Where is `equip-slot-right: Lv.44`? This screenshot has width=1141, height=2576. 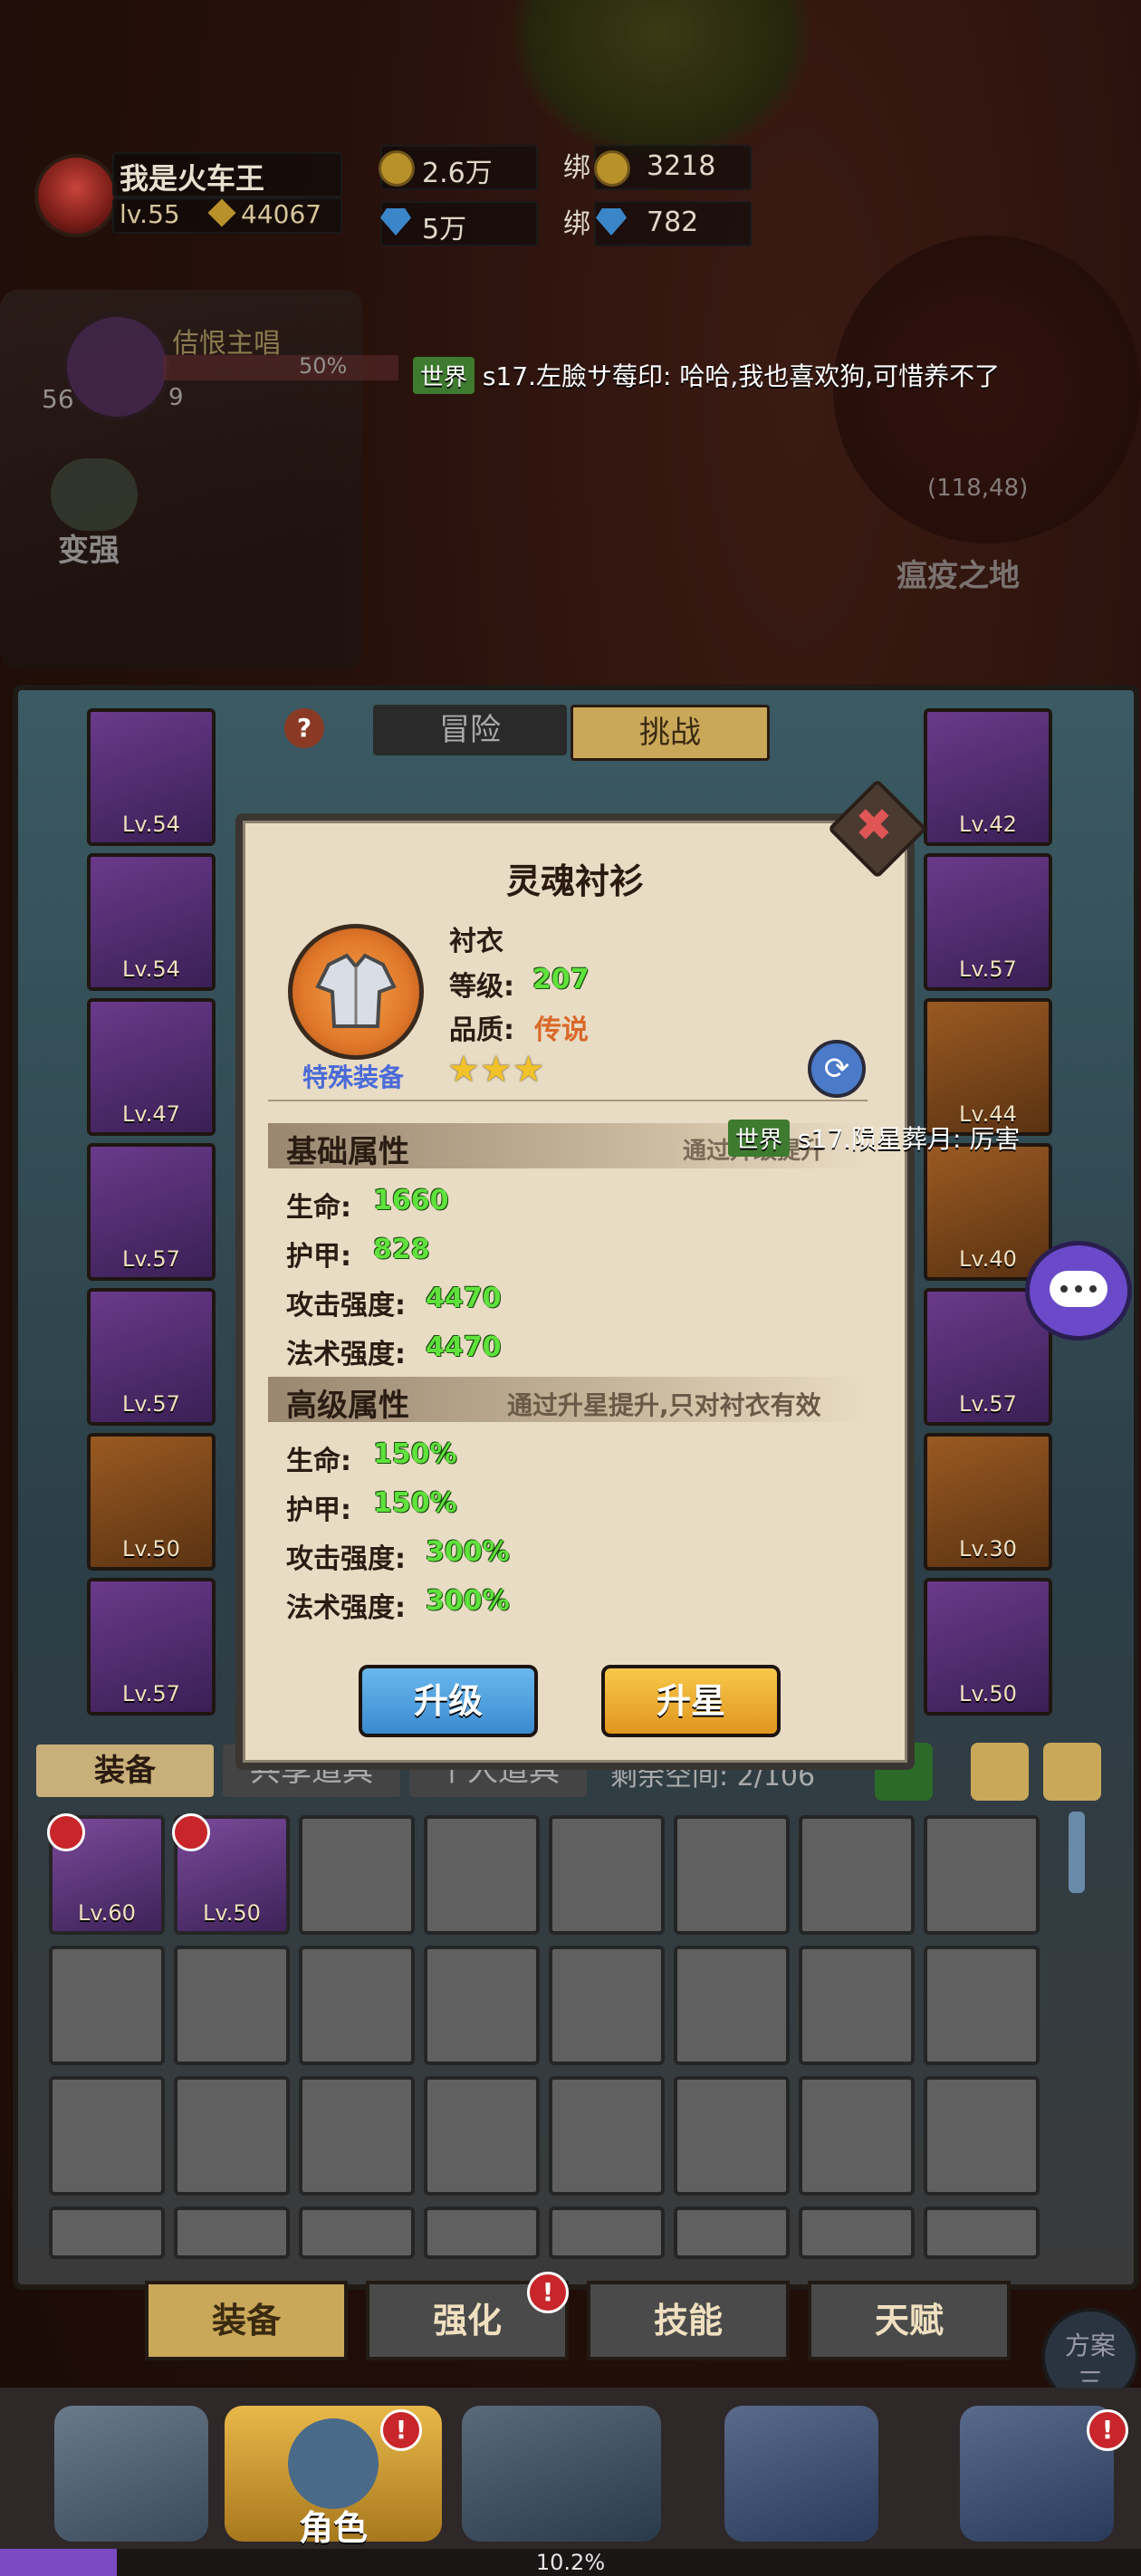
equip-slot-right: Lv.44 is located at coordinates (988, 1067).